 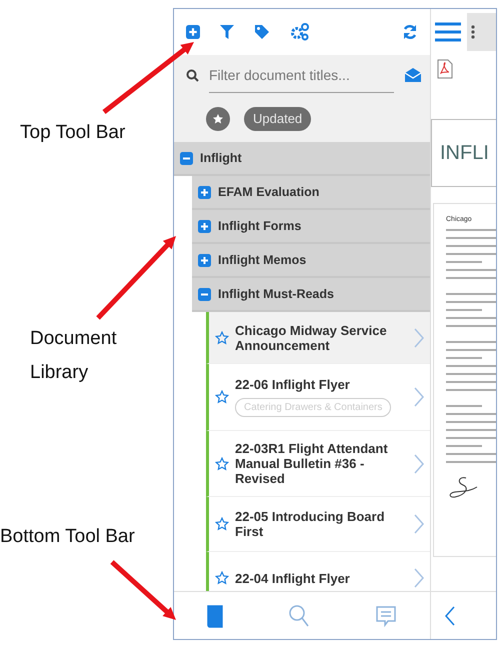 I want to click on folder-label: Inflight, so click(x=221, y=158).